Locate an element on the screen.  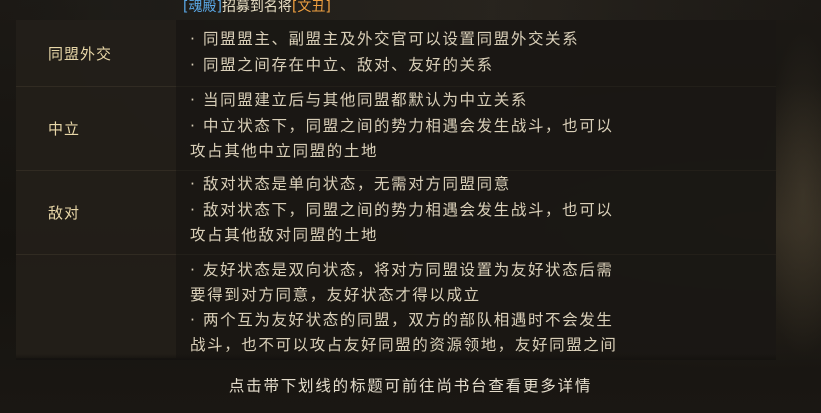
row-title-friendly is located at coordinates (96, 306).